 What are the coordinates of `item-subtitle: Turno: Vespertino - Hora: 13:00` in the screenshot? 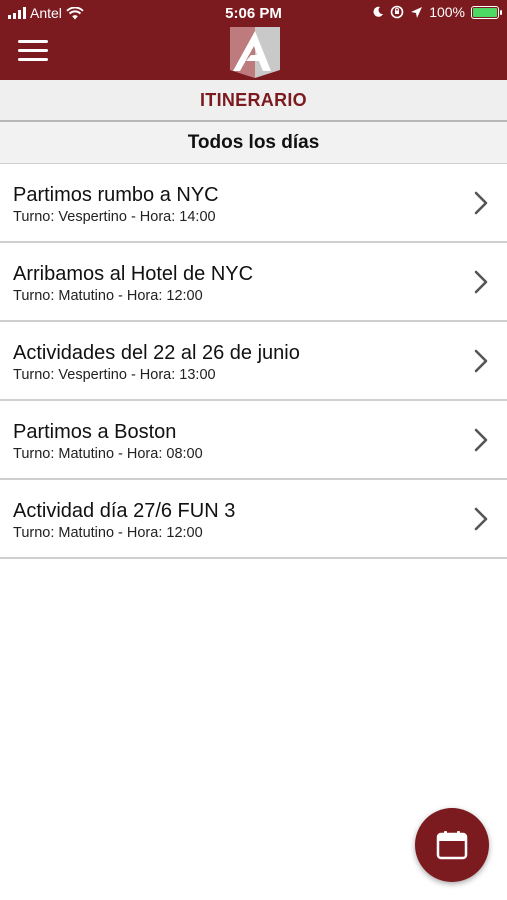 It's located at (114, 375).